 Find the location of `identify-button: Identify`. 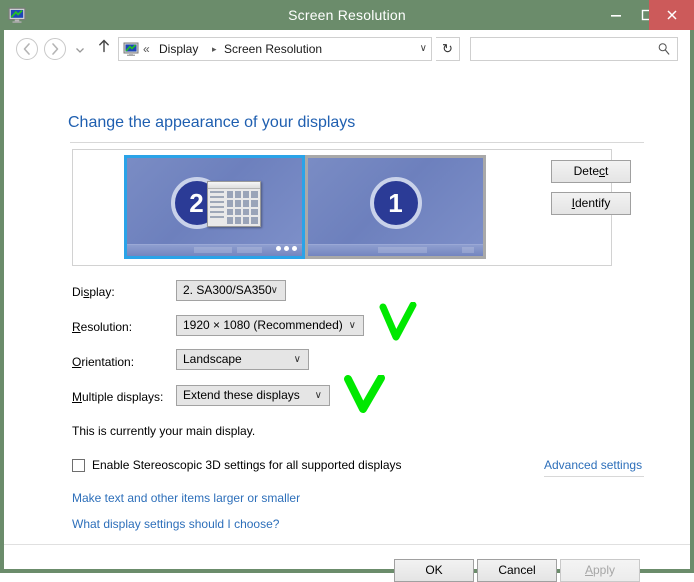

identify-button: Identify is located at coordinates (591, 203).